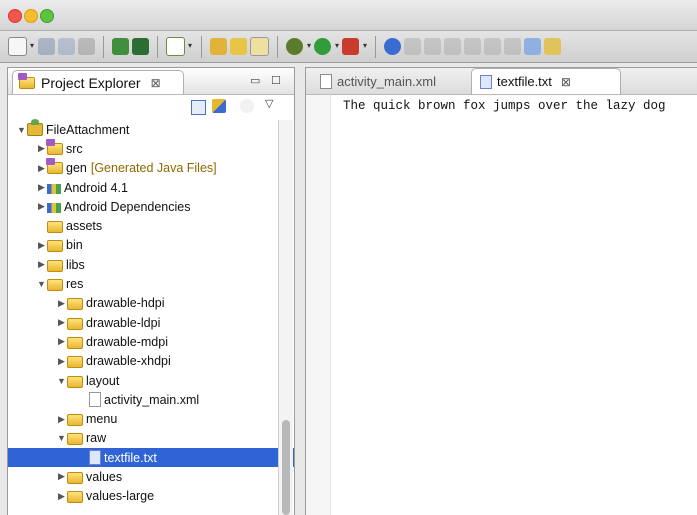  What do you see at coordinates (151, 283) in the screenshot?
I see `tree-item: ▼ res` at bounding box center [151, 283].